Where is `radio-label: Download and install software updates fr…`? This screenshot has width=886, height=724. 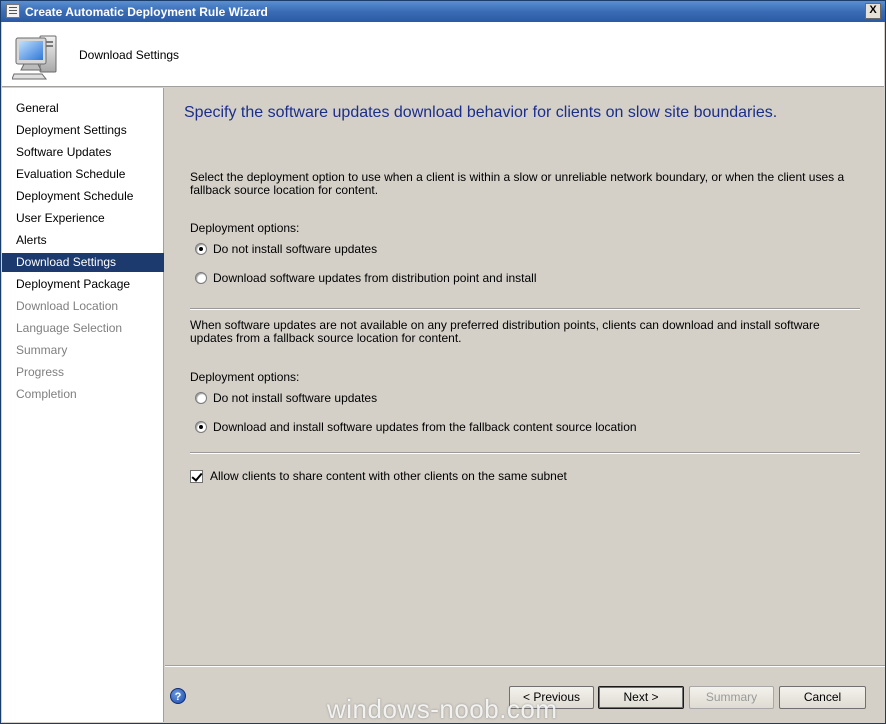 radio-label: Download and install software updates fr… is located at coordinates (425, 427).